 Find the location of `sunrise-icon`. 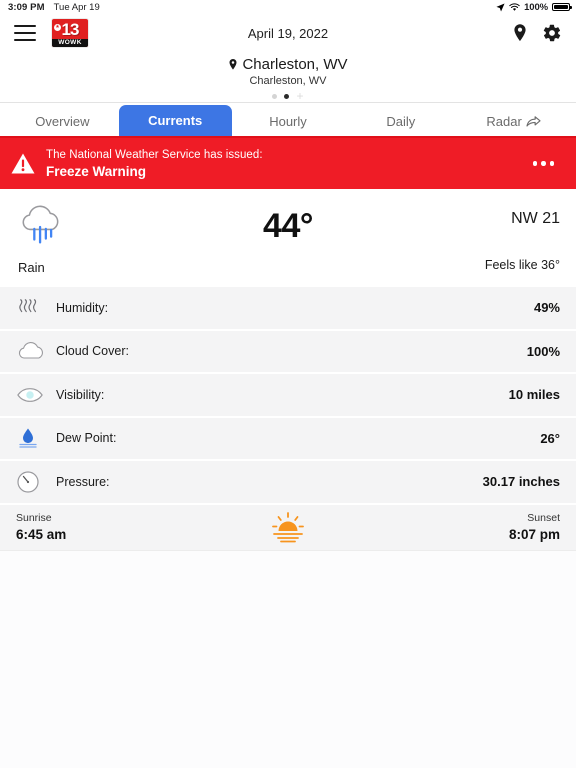

sunrise-icon is located at coordinates (288, 526).